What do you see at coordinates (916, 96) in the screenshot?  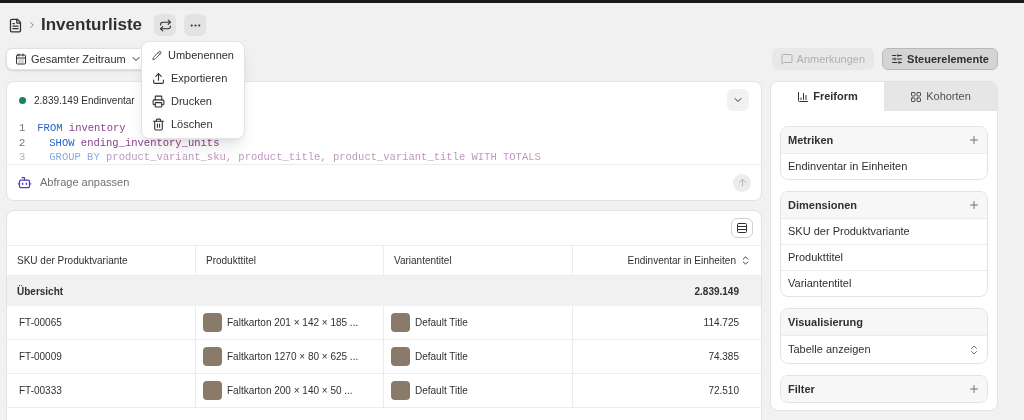 I see `grid-icon` at bounding box center [916, 96].